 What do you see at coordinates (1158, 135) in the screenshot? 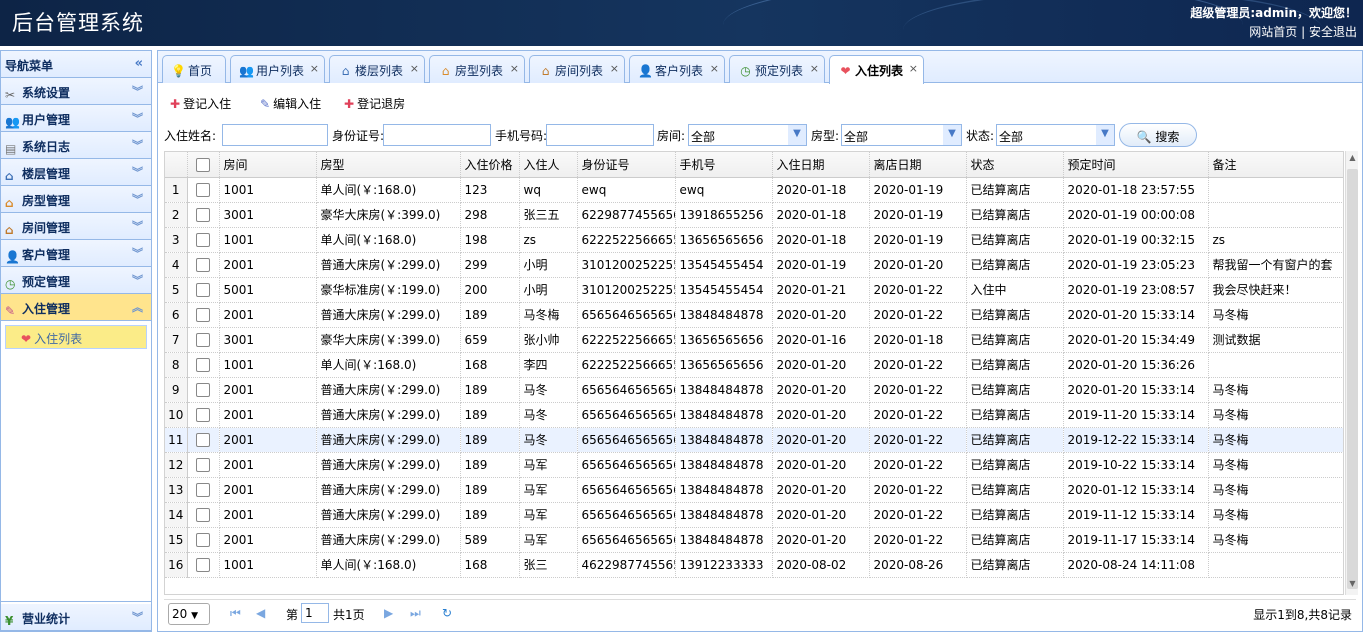
I see `search-button: 🔍 搜索` at bounding box center [1158, 135].